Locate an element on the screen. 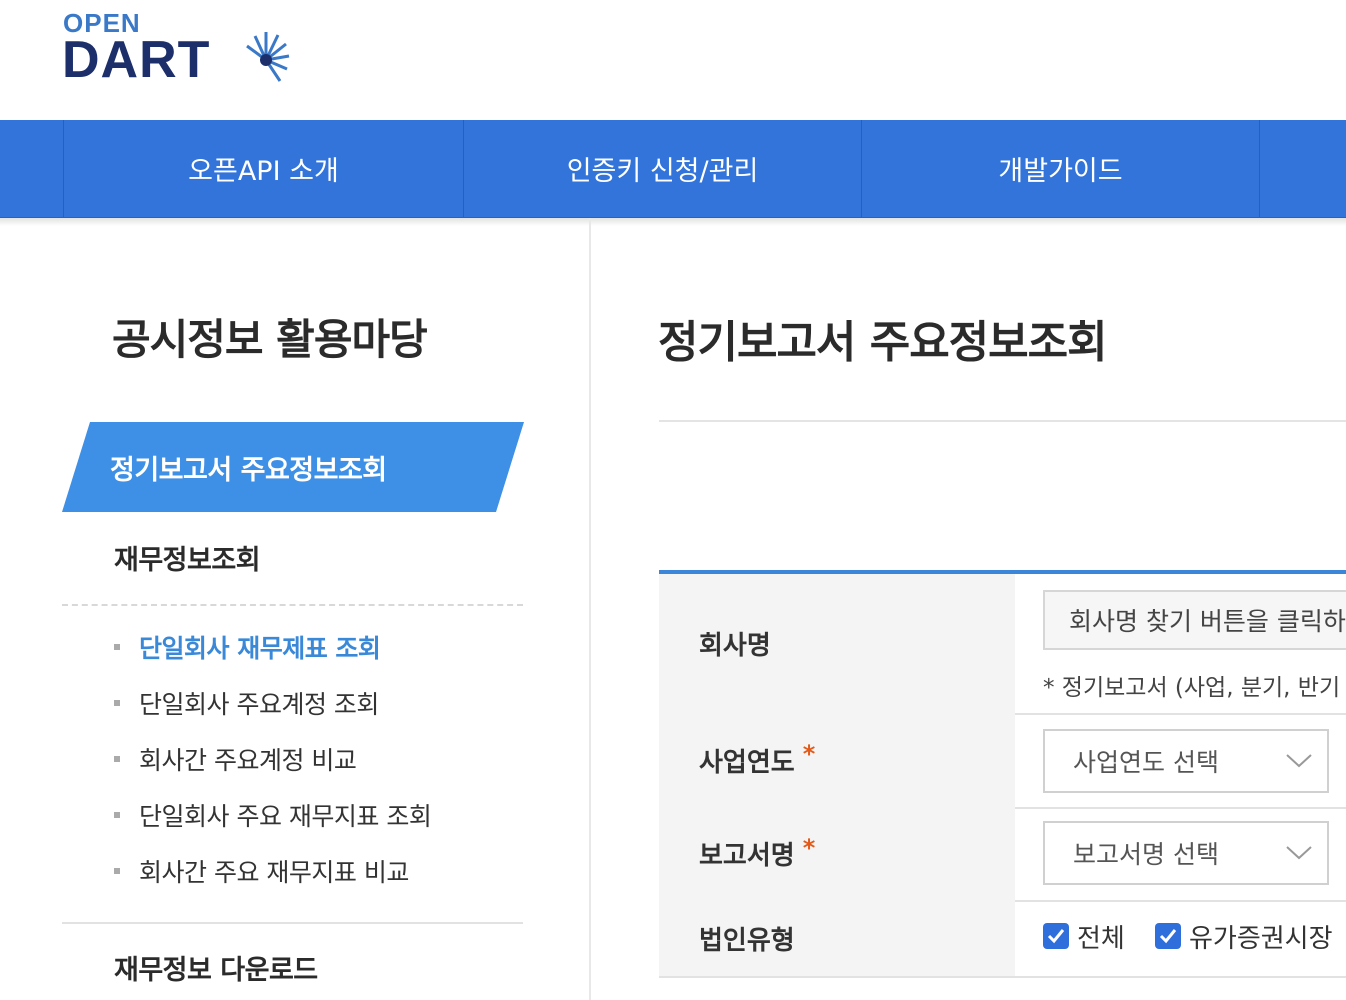 The height and width of the screenshot is (1000, 1346). logo-dart-text: DART is located at coordinates (136, 60).